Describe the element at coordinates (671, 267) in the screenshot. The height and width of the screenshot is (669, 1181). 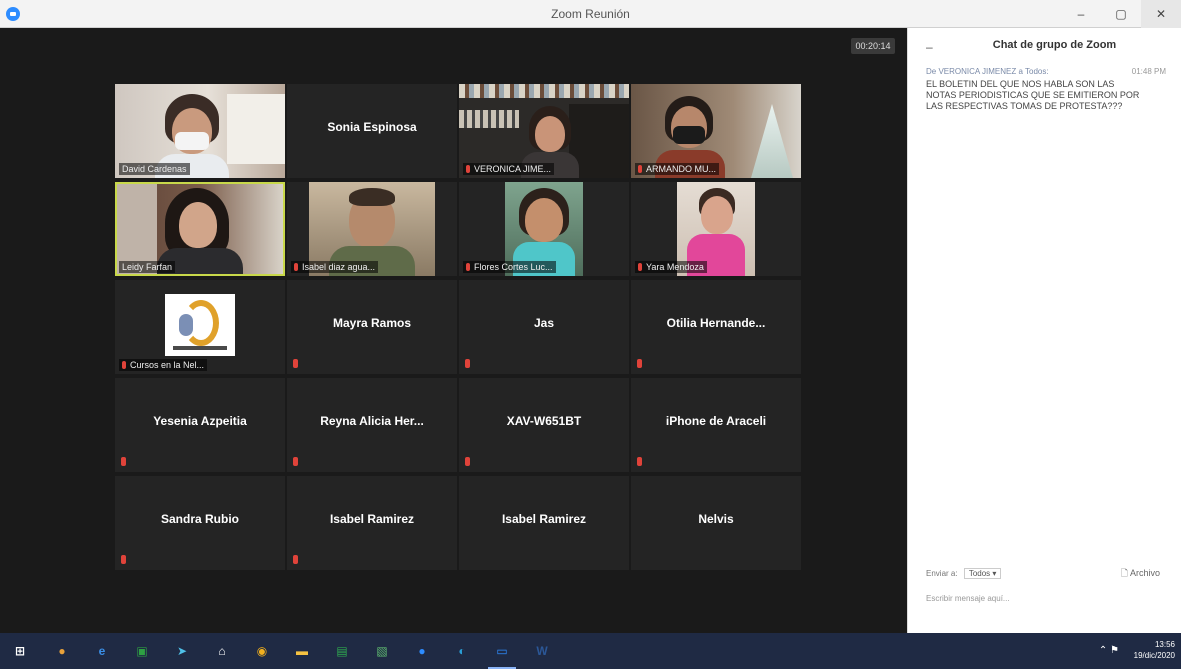
I see `participant-name-label: Yara Mendoza` at that location.